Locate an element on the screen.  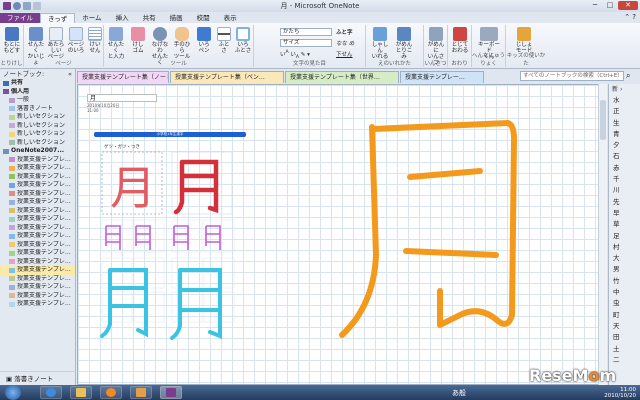
tab-share: 共有 is located at coordinates (149, 18).